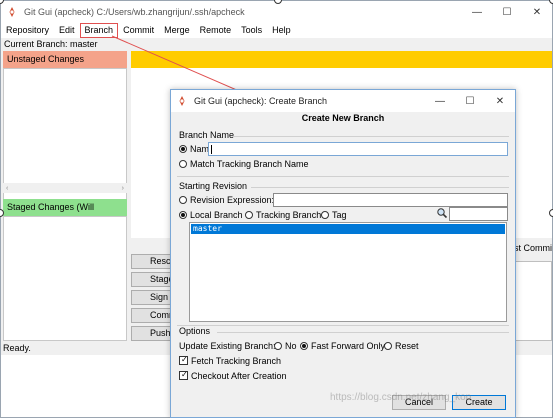  I want to click on amend-last-commit-label: st Commi, so click(533, 248).